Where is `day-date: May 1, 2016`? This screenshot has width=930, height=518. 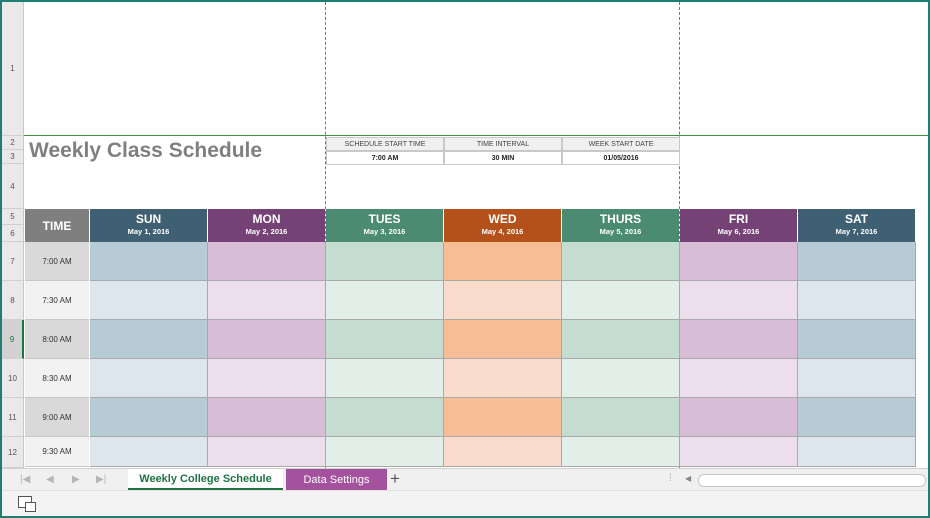
day-date: May 1, 2016 is located at coordinates (148, 231).